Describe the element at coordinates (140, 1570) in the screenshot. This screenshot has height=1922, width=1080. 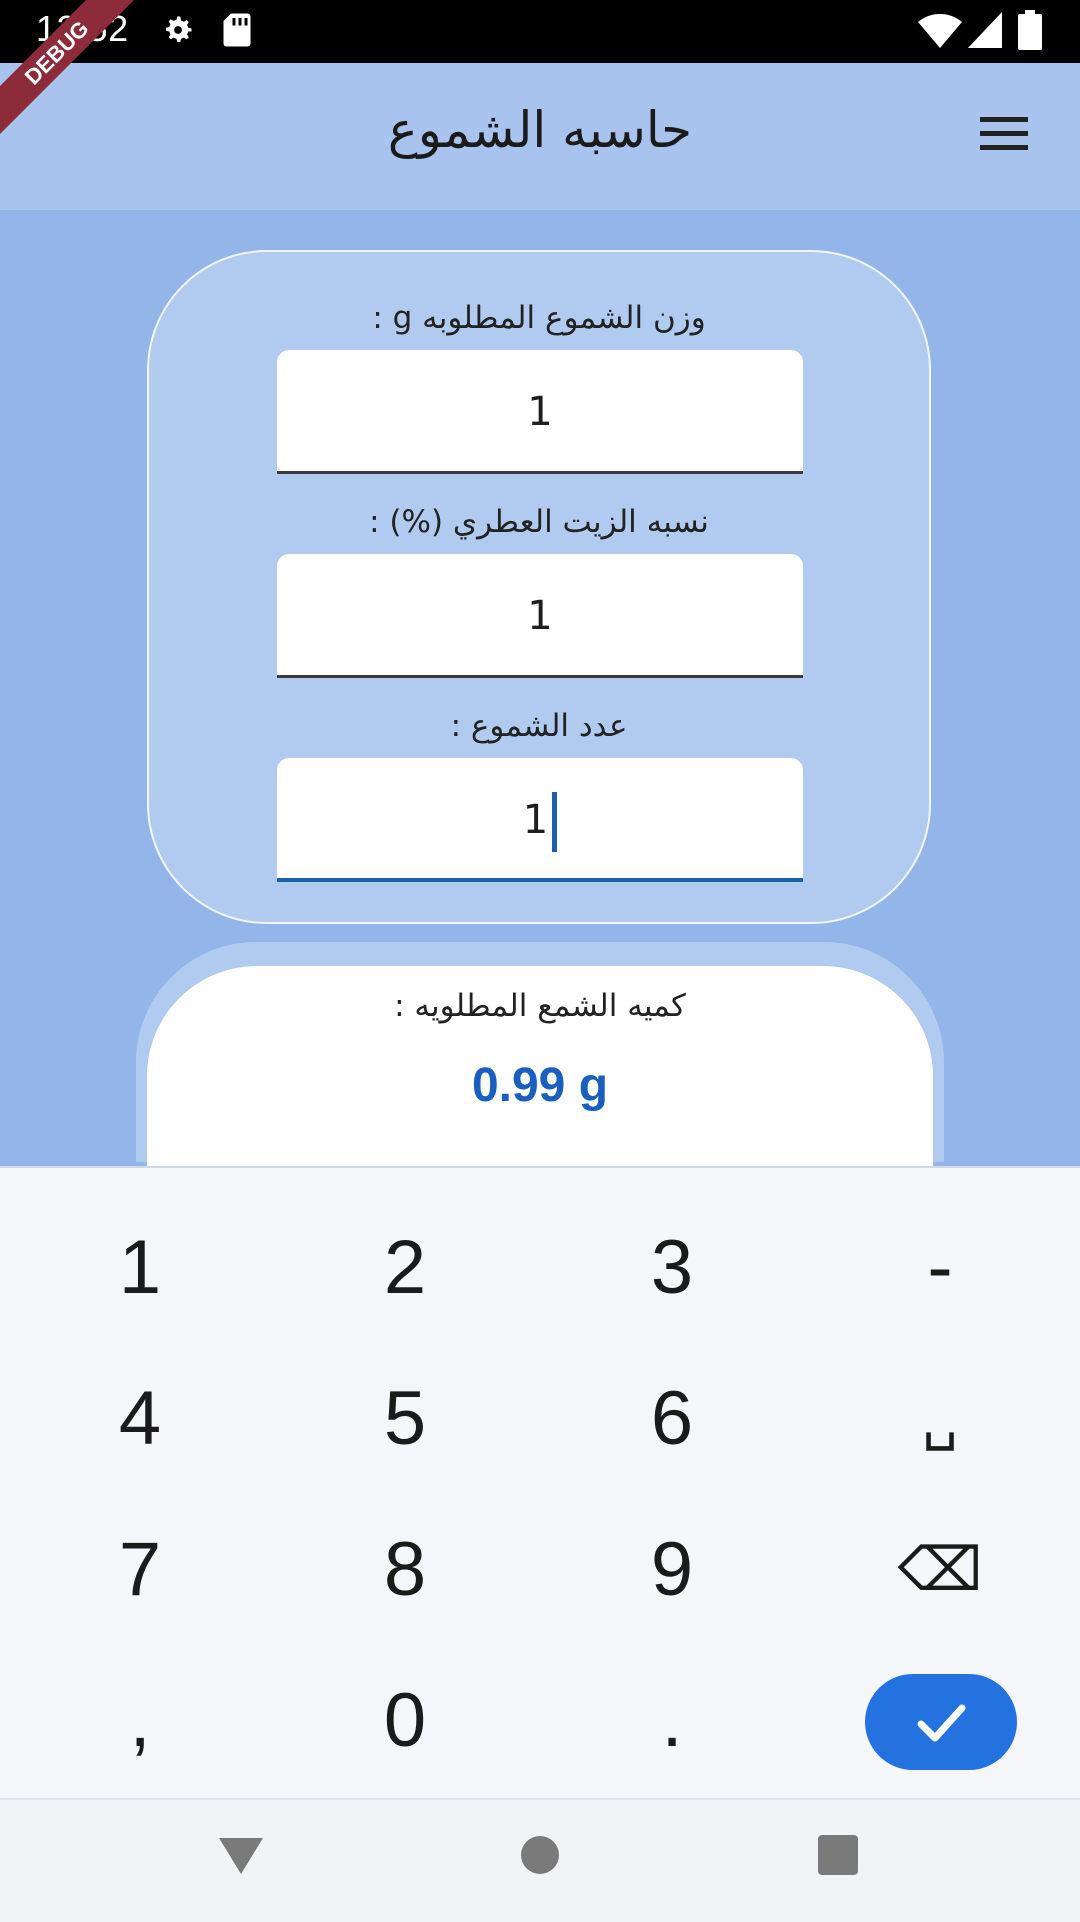
I see `key-7: 7` at that location.